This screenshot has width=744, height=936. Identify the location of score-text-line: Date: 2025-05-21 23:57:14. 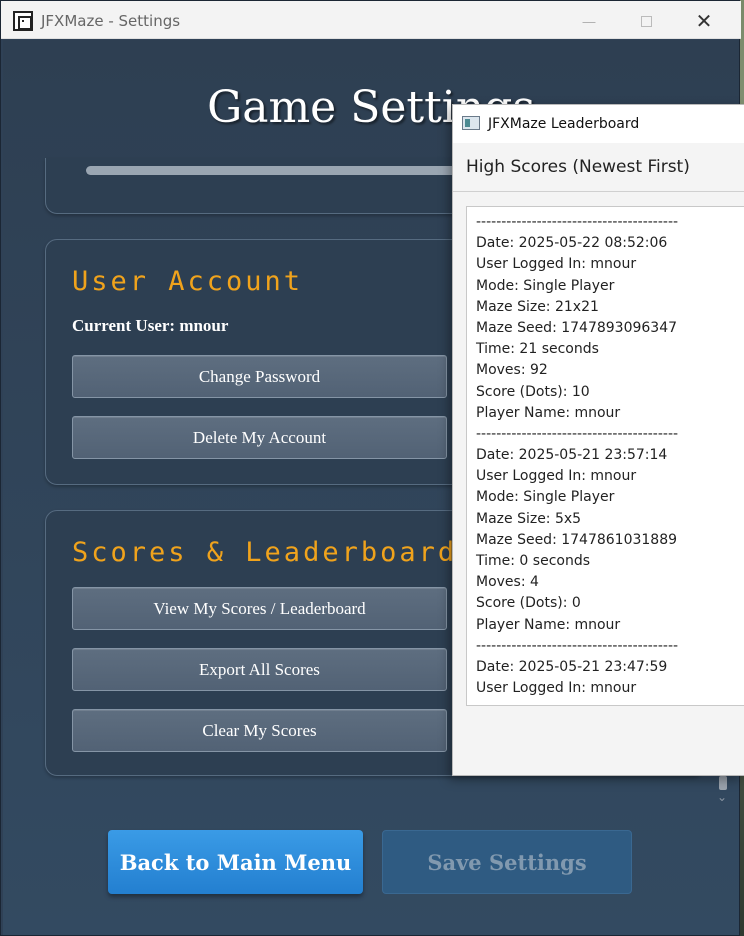
(572, 455).